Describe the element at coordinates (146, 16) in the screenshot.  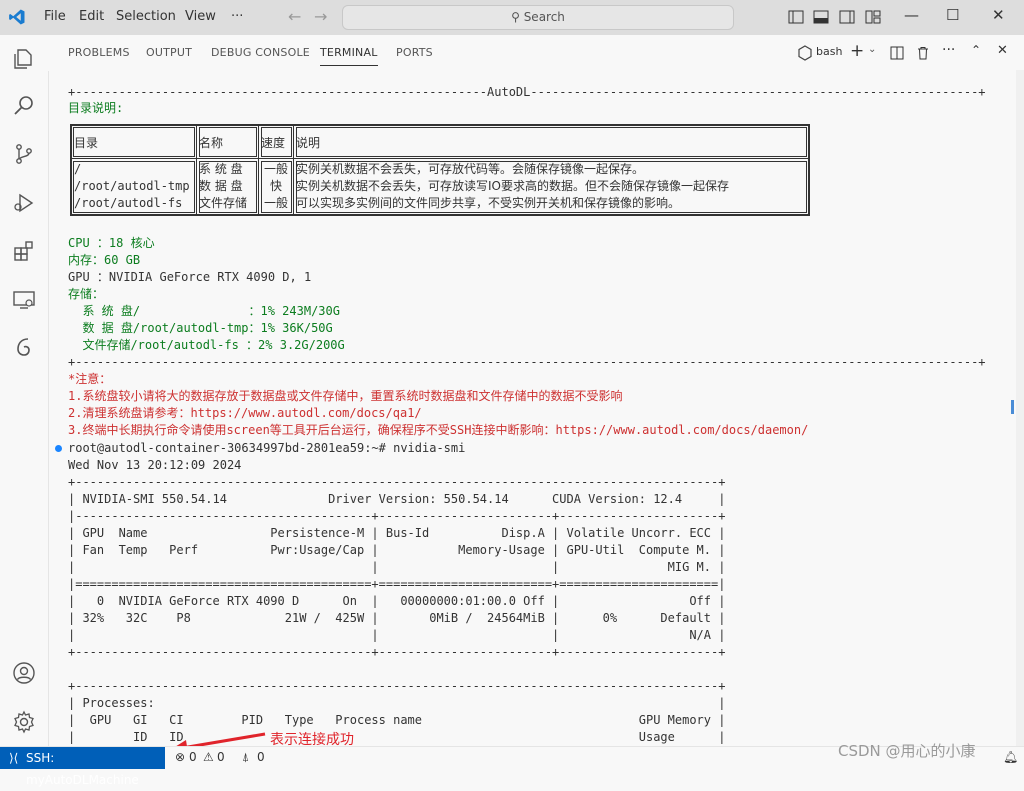
I see `menu-selection: Selection` at that location.